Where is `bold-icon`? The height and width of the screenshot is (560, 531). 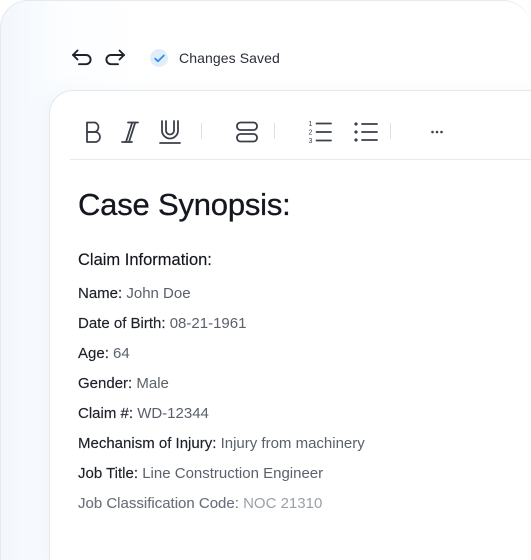
bold-icon is located at coordinates (93, 132).